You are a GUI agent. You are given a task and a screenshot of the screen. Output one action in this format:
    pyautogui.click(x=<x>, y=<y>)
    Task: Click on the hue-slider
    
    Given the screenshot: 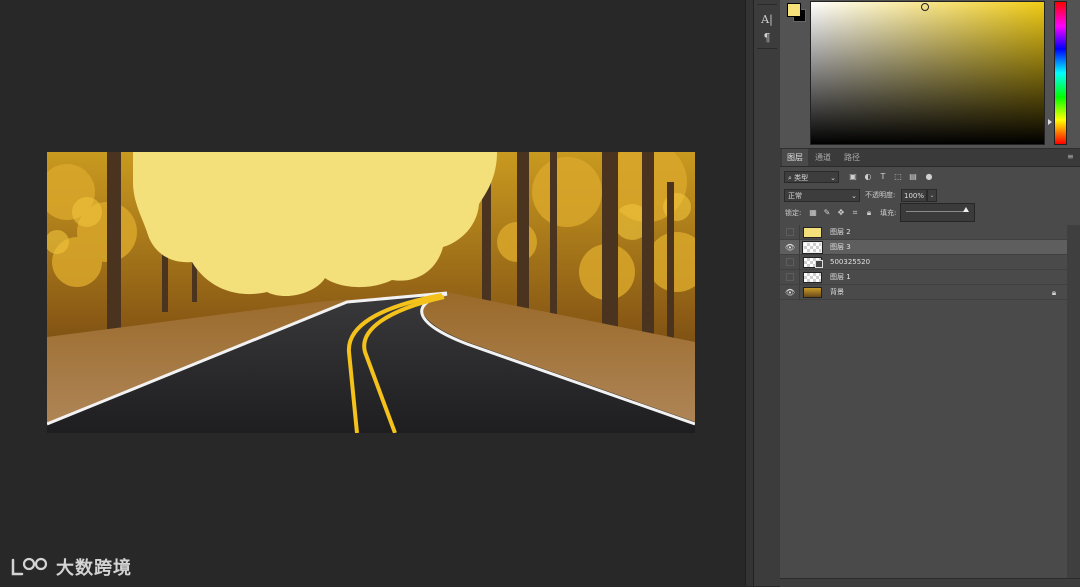 What is the action you would take?
    pyautogui.click(x=1060, y=73)
    